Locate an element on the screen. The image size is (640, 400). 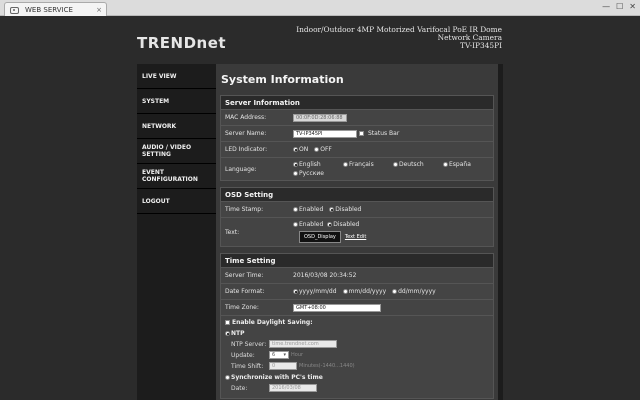
minimize-icon: — is located at coordinates (606, 6).